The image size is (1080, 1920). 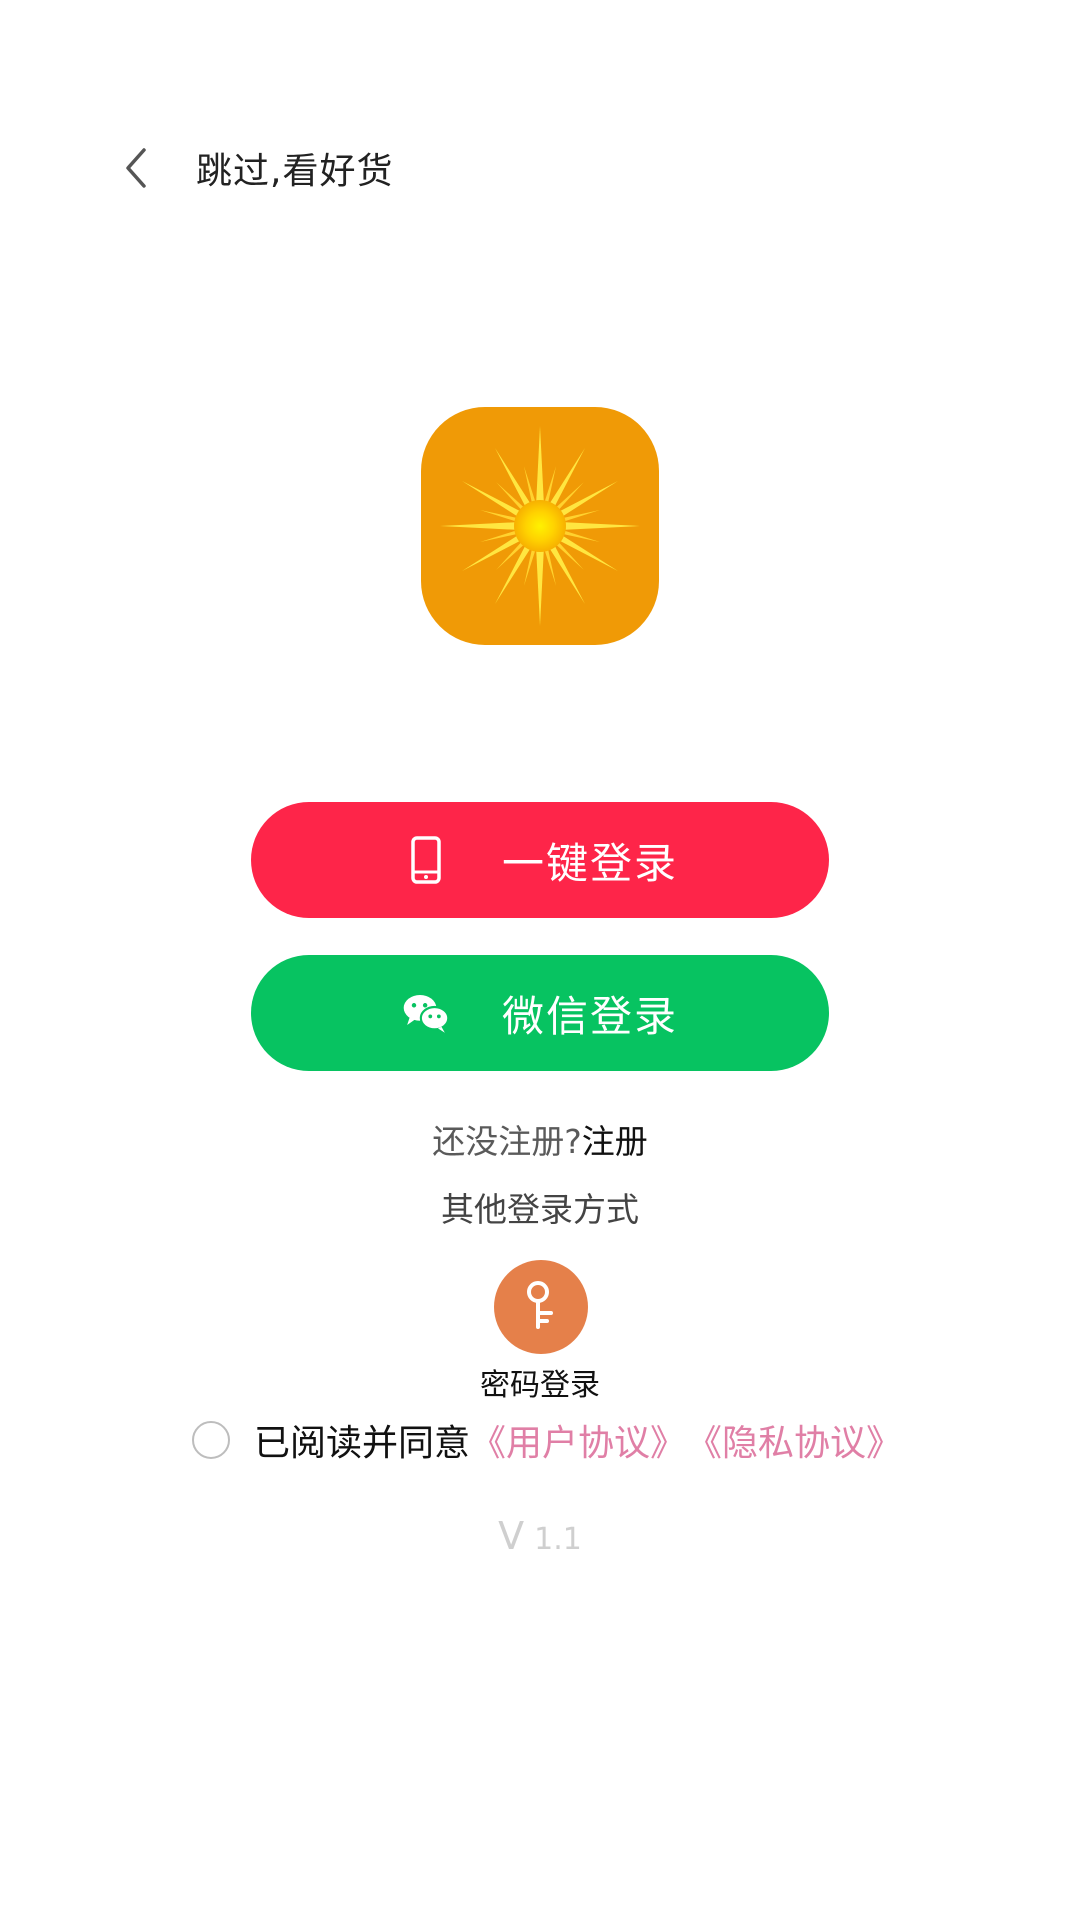 What do you see at coordinates (426, 860) in the screenshot?
I see `phone-icon` at bounding box center [426, 860].